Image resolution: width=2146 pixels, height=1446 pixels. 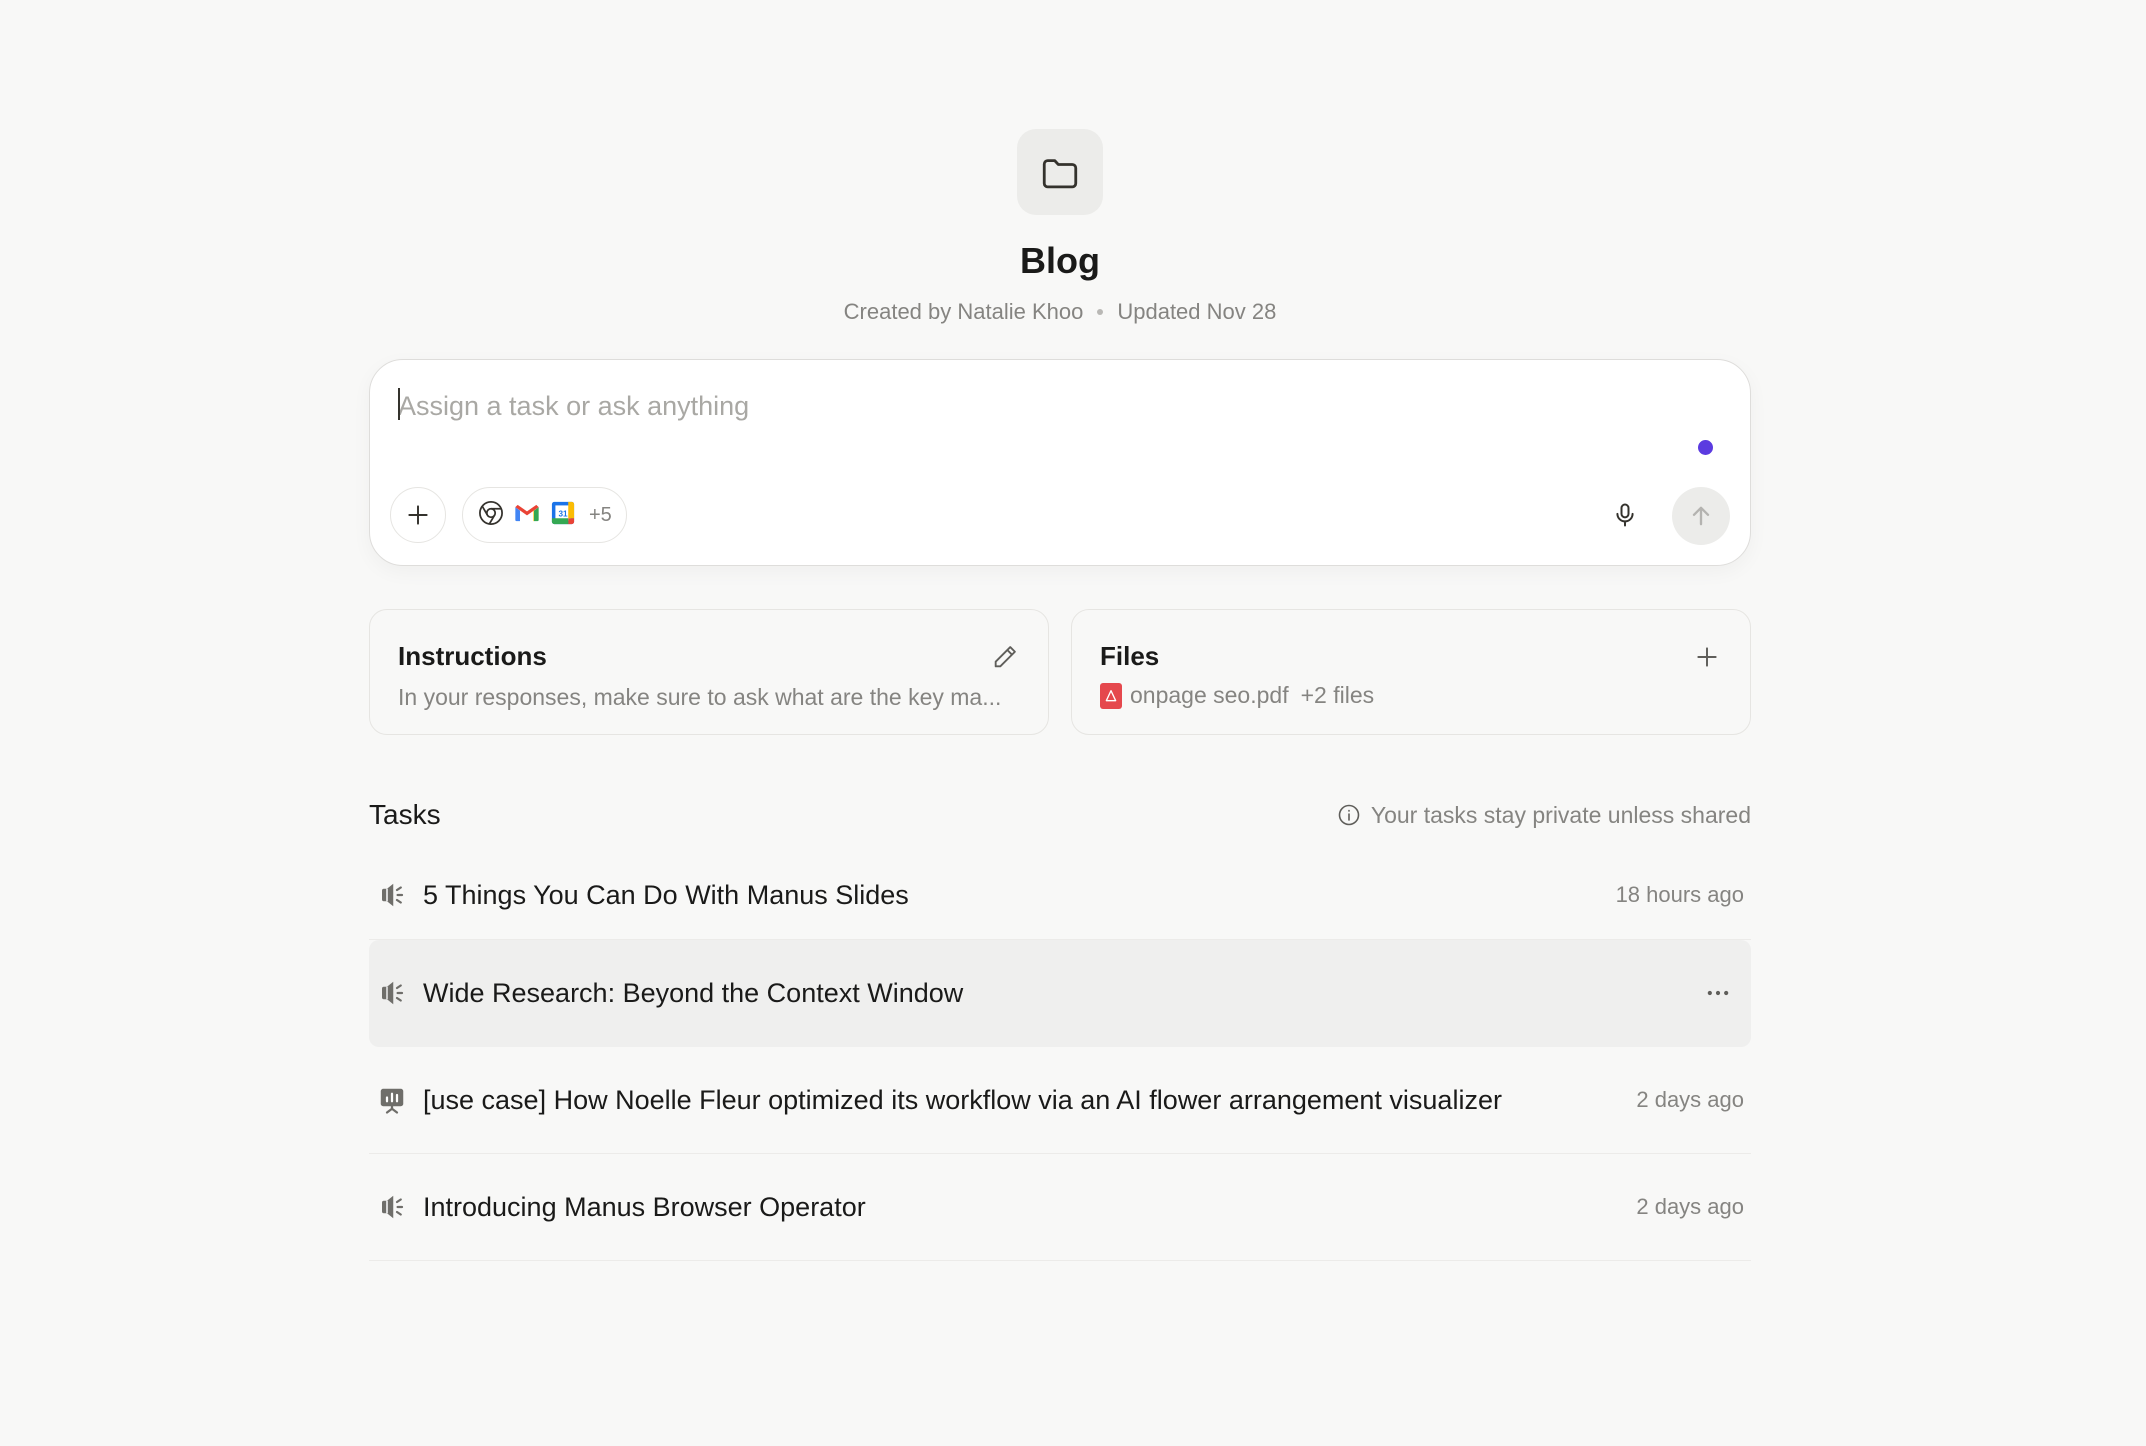 I want to click on arrow-up-icon, so click(x=1701, y=516).